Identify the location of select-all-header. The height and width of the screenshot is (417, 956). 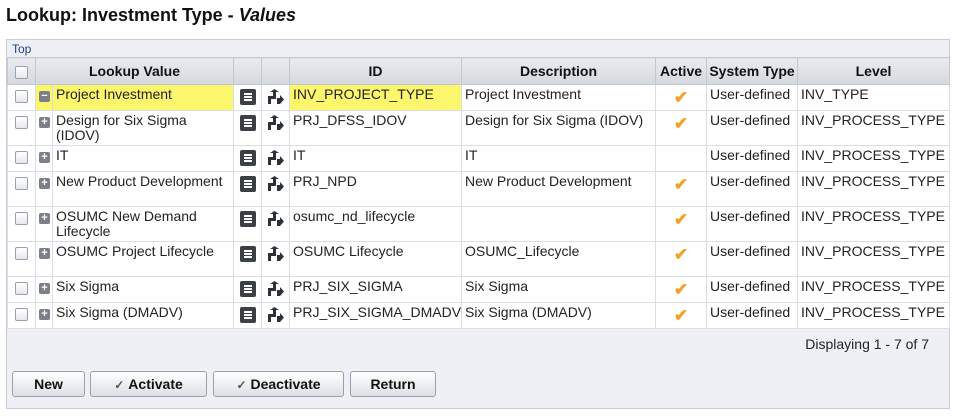
(21, 71).